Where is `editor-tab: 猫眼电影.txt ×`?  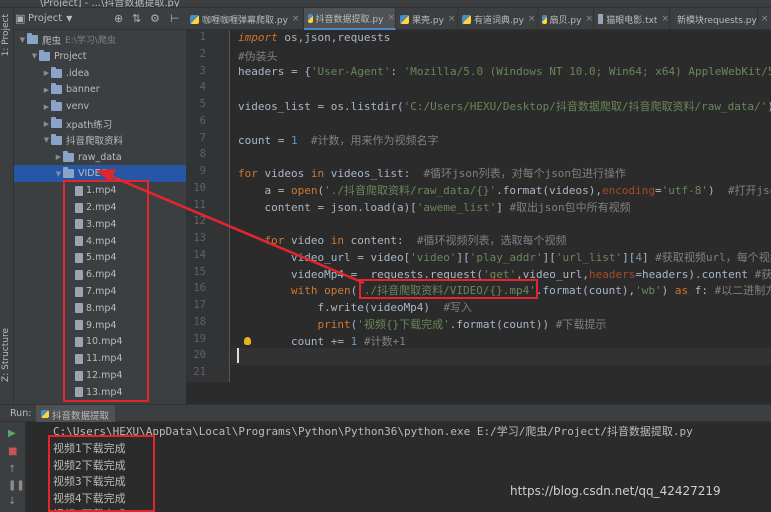 editor-tab: 猫眼电影.txt × is located at coordinates (632, 19).